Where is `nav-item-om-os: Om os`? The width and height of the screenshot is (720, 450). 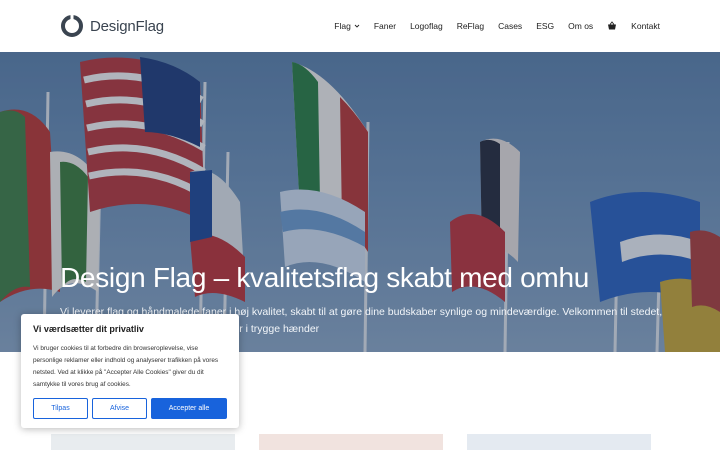 nav-item-om-os: Om os is located at coordinates (580, 26).